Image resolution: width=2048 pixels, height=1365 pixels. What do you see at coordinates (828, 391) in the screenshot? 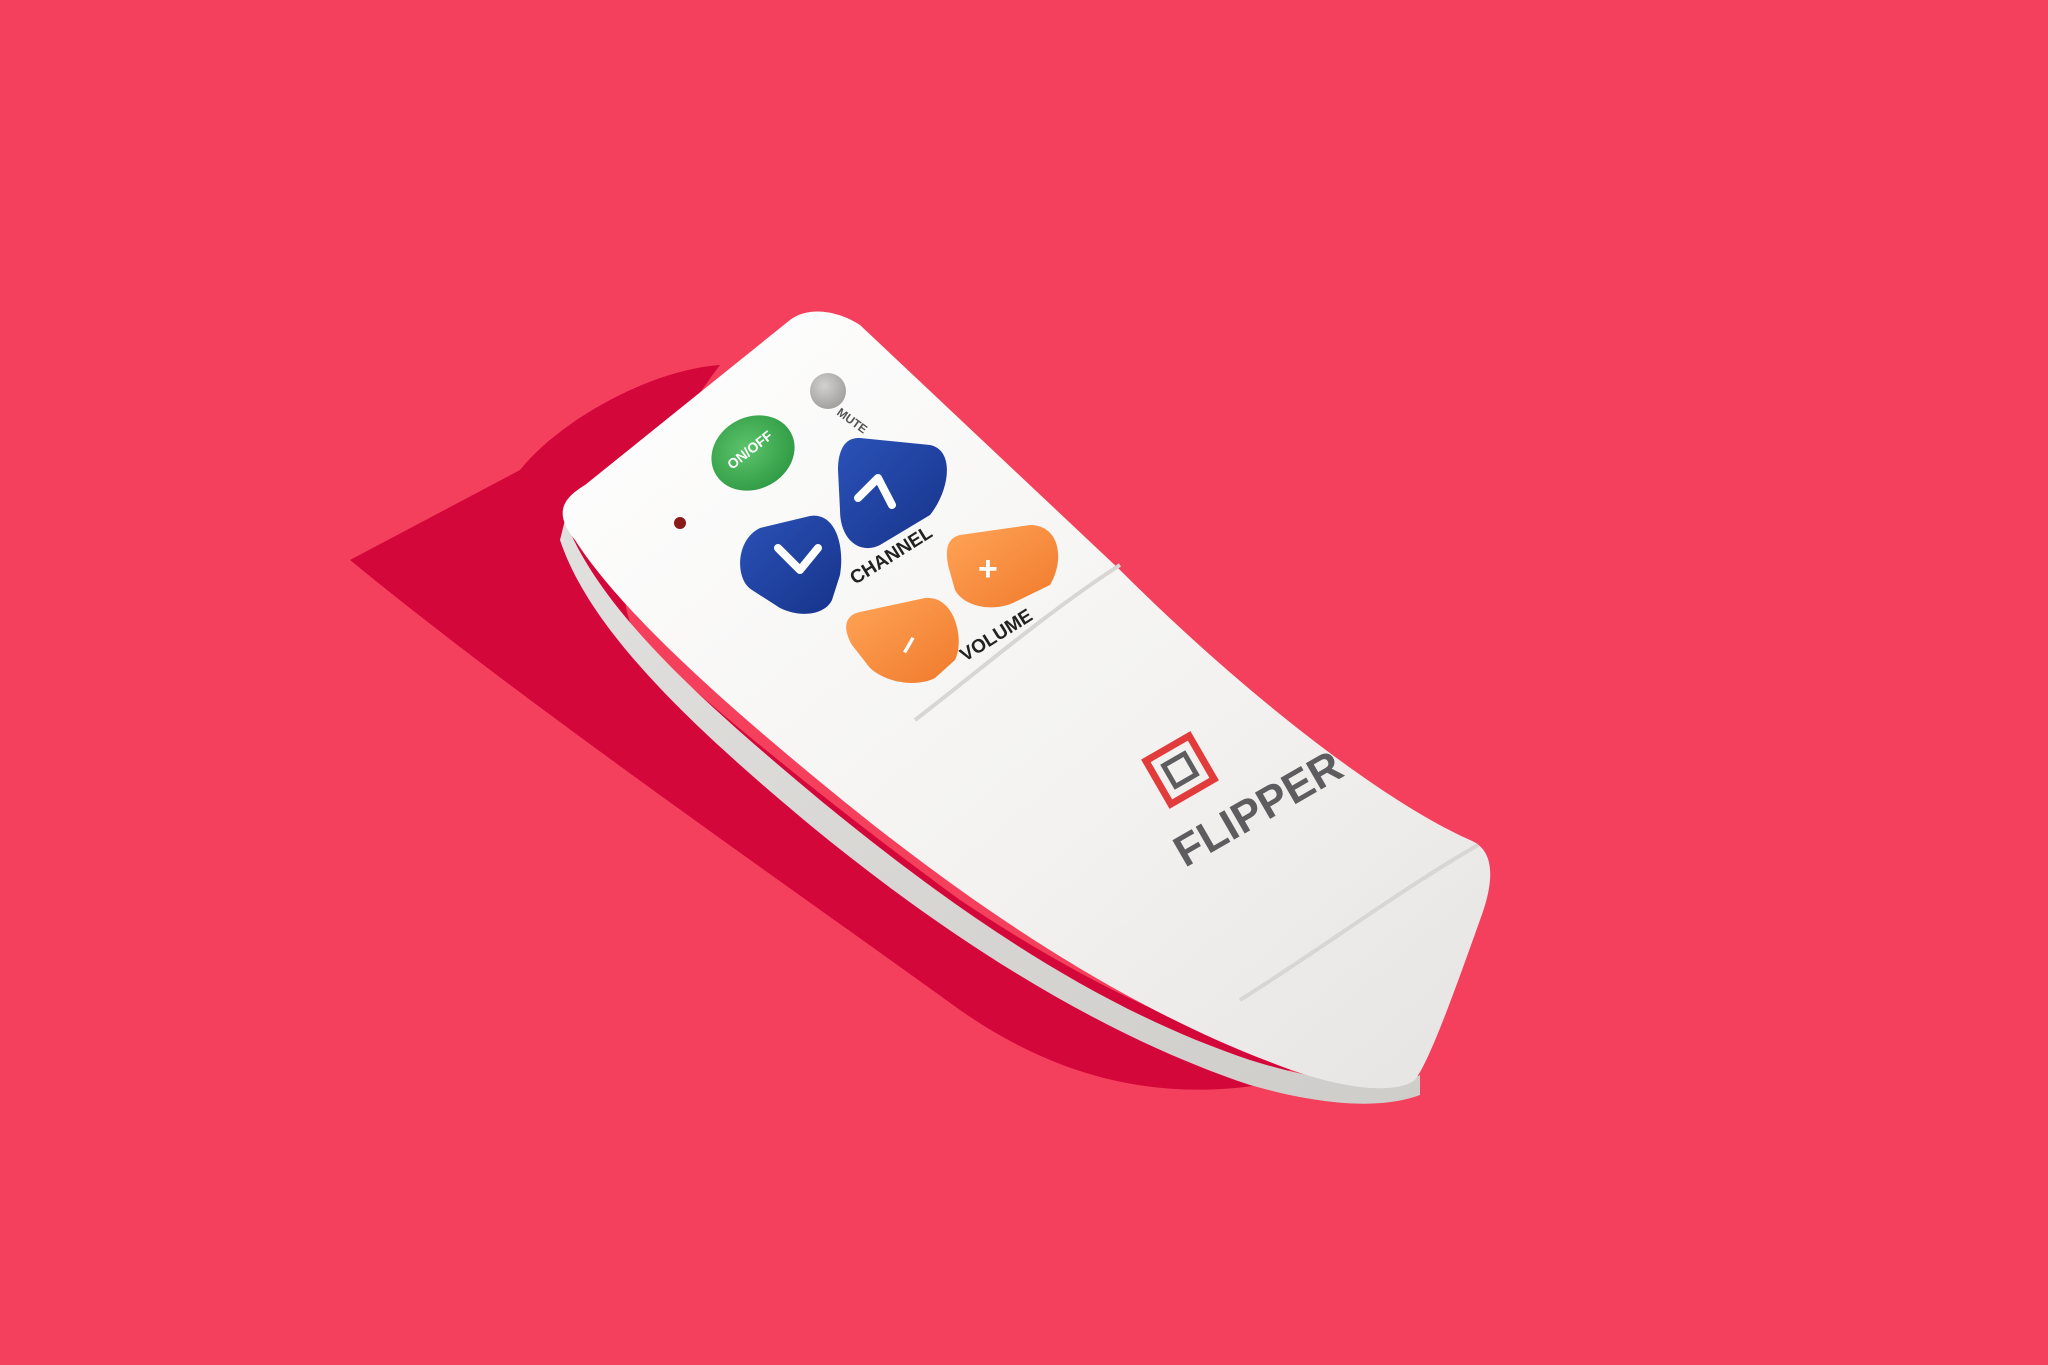
I see `mute-button` at bounding box center [828, 391].